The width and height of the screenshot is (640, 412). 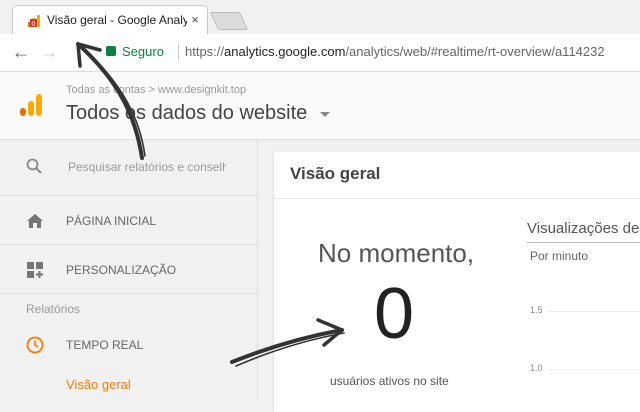 What do you see at coordinates (229, 21) in the screenshot?
I see `new-tab-button` at bounding box center [229, 21].